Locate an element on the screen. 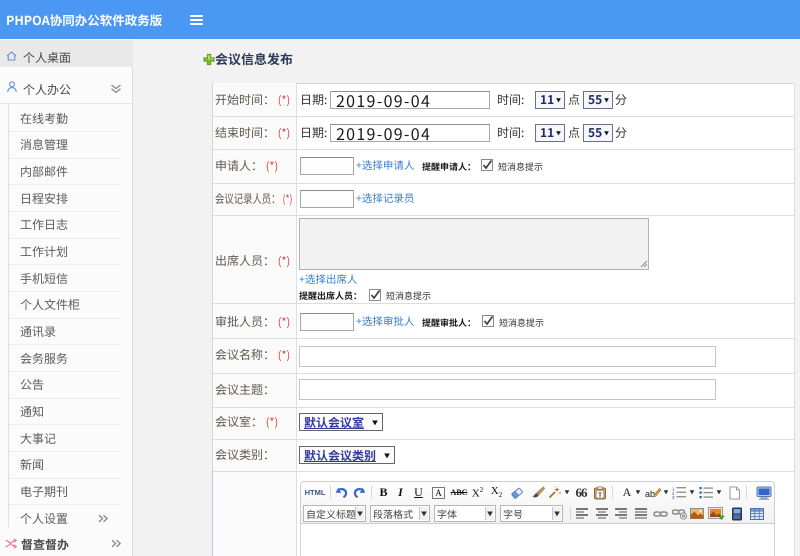 The image size is (800, 556). svg-text: T is located at coordinates (599, 494).